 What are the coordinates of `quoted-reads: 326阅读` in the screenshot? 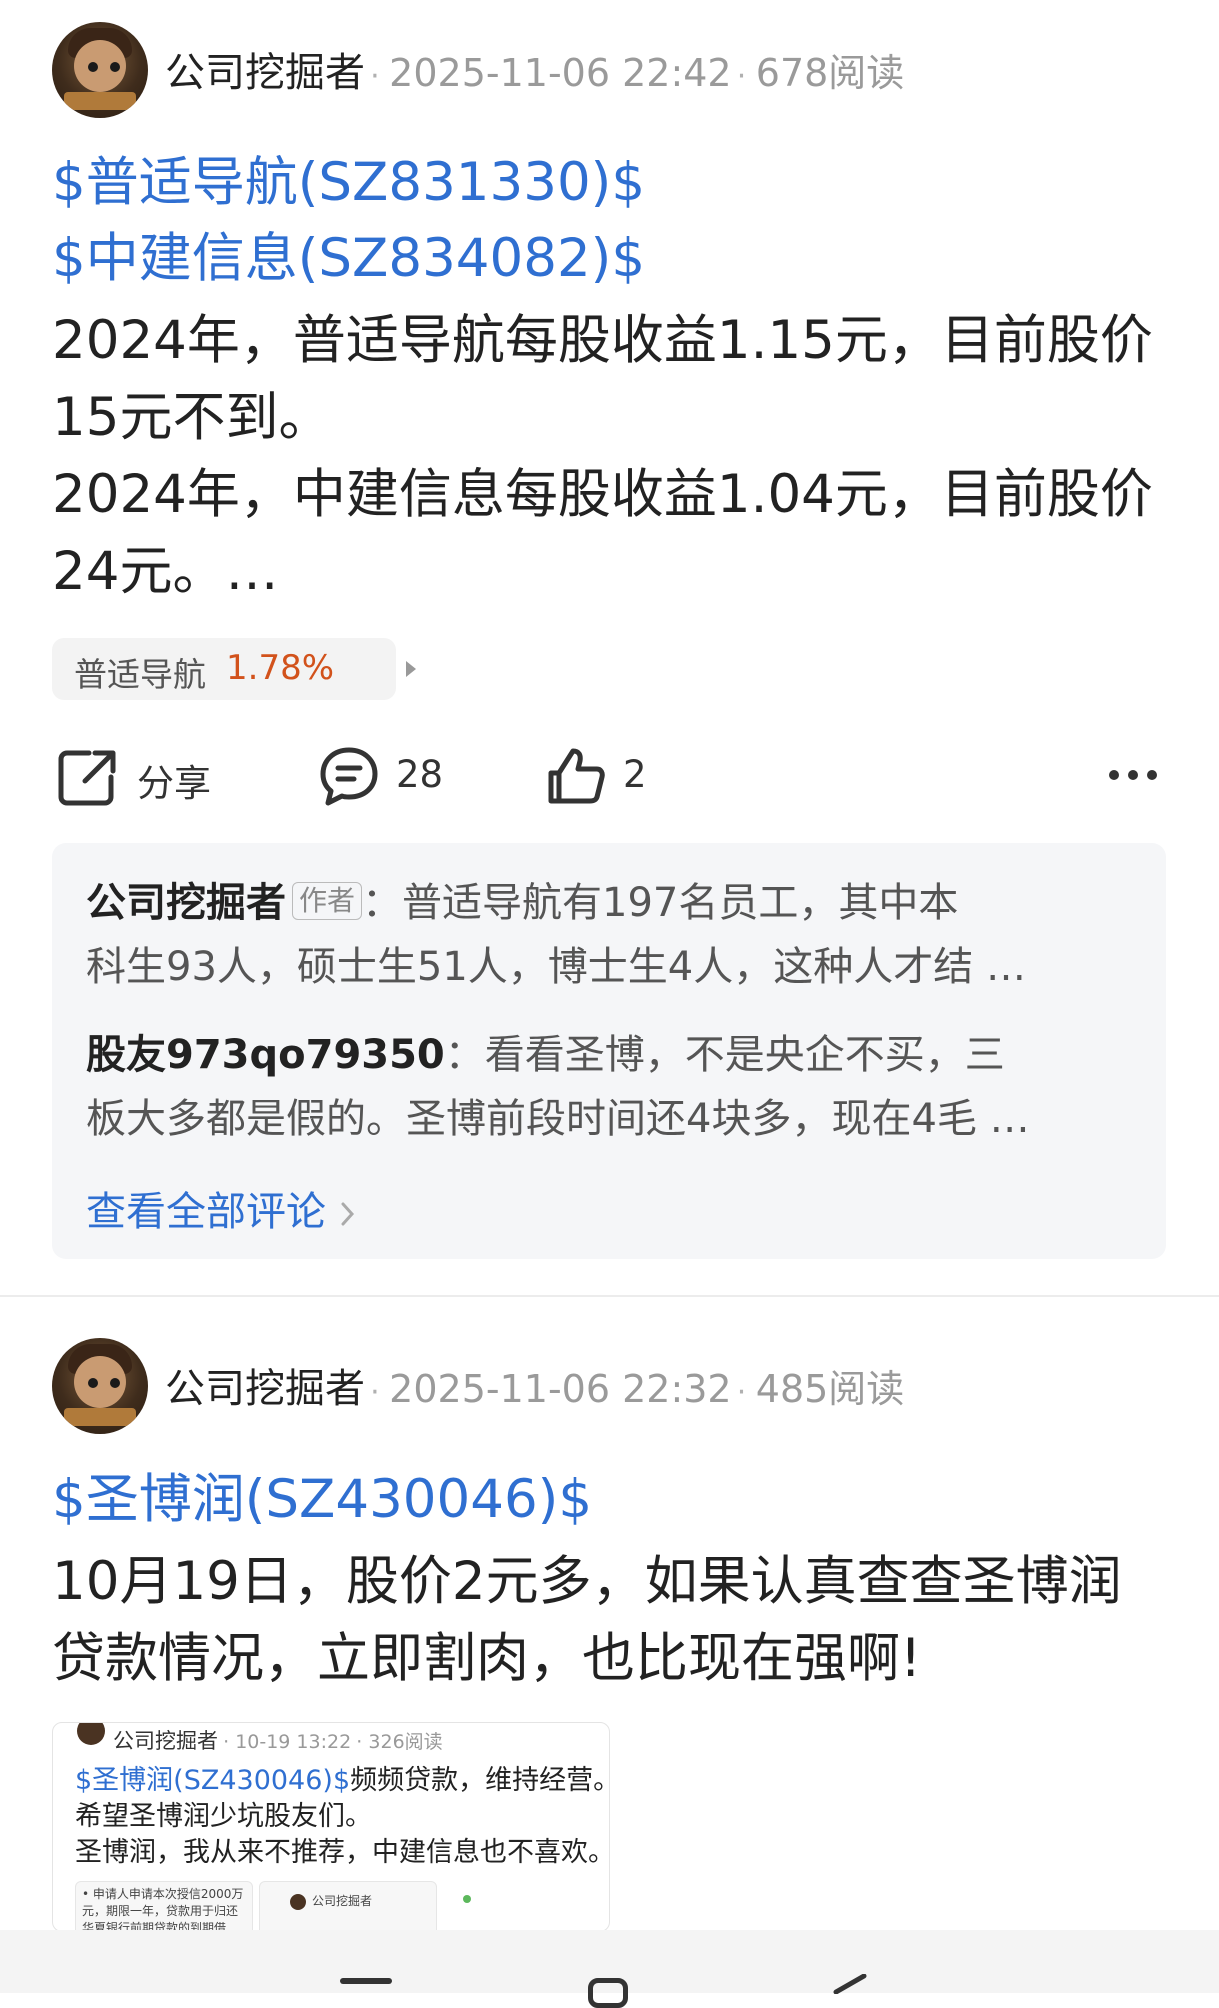 It's located at (405, 1742).